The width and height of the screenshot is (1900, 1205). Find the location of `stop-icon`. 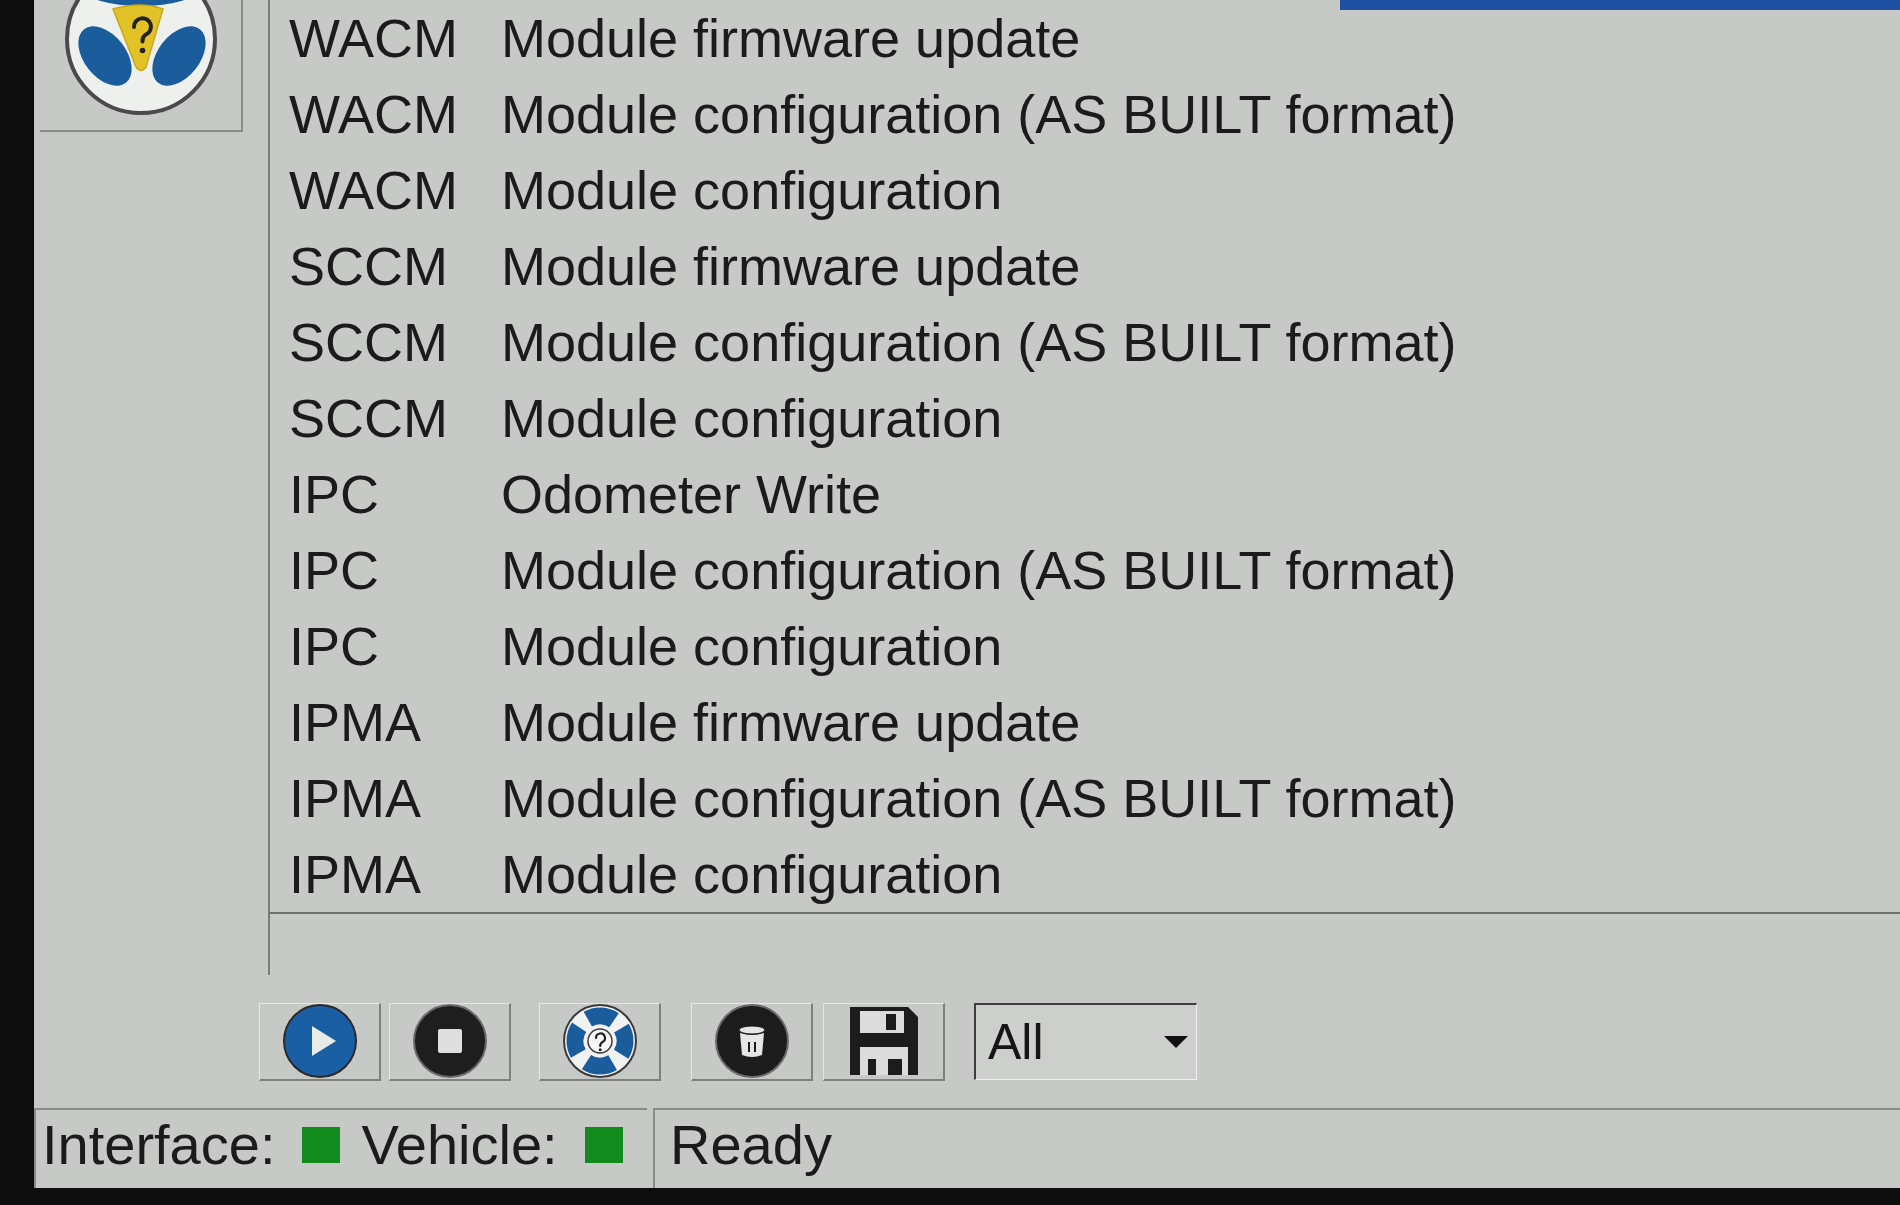

stop-icon is located at coordinates (449, 1041).